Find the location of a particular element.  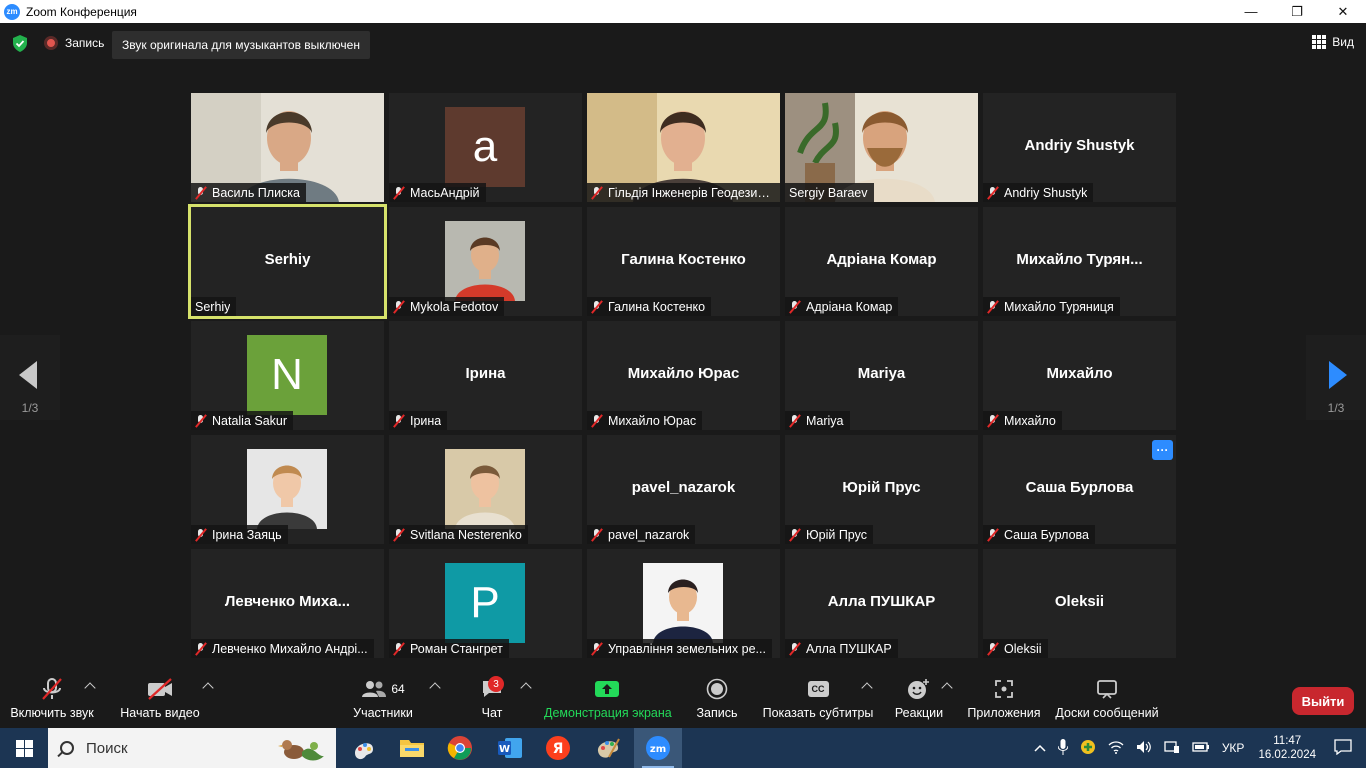

close-button: ✕ is located at coordinates (1343, 11).